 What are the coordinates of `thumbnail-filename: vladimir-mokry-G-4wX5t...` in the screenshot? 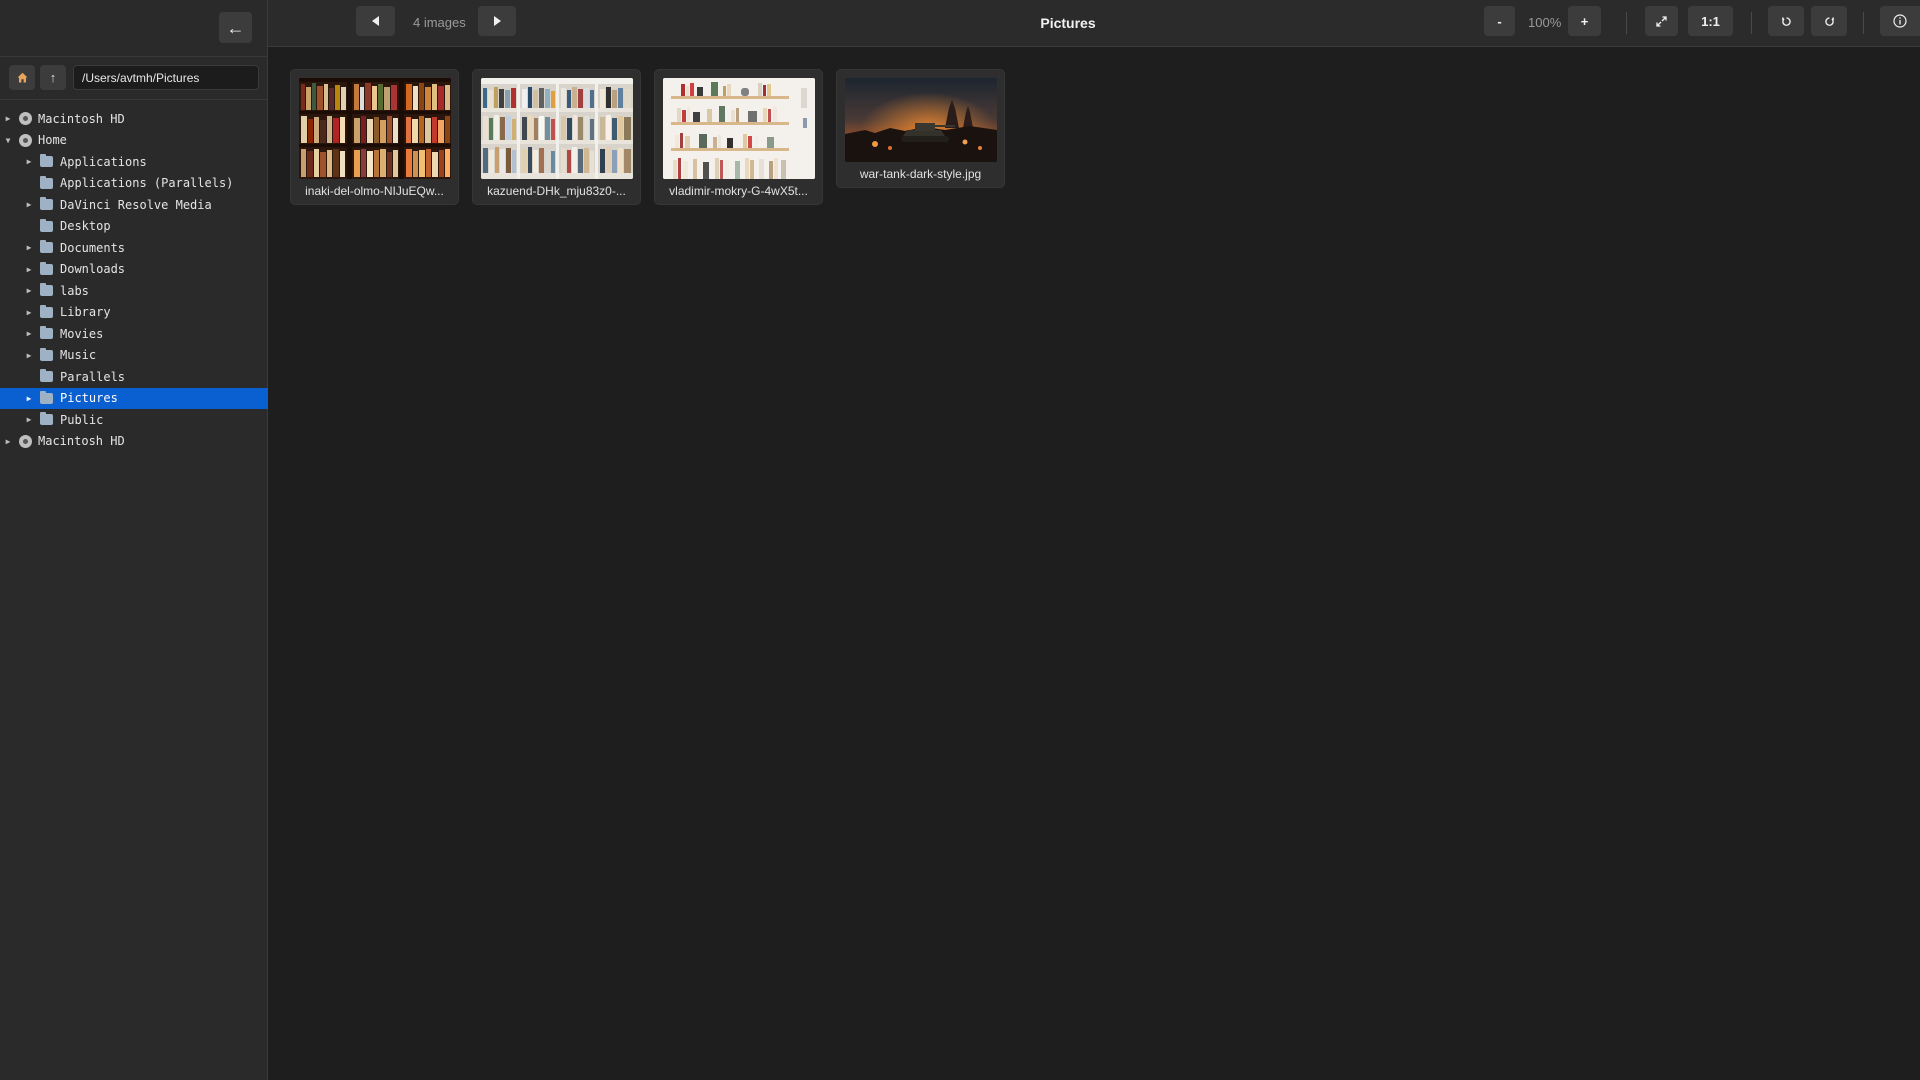 It's located at (738, 191).